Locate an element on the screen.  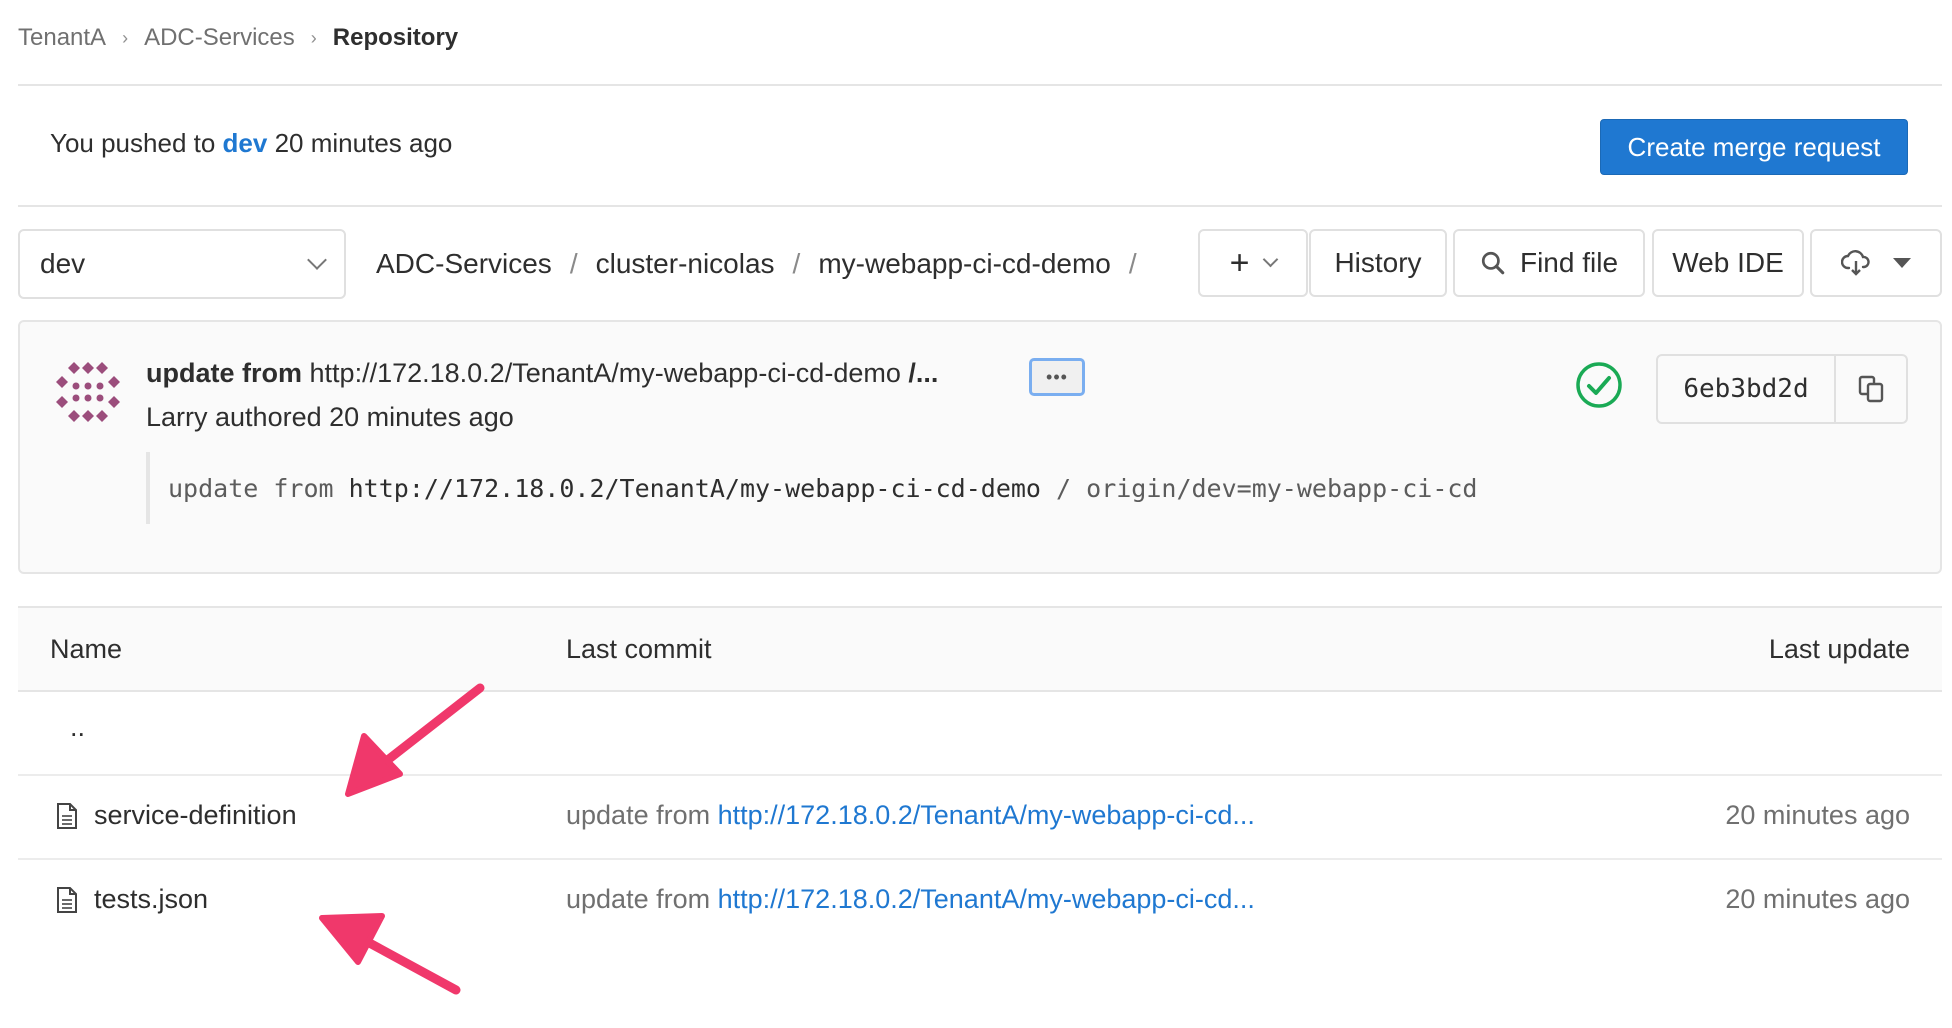
cloud-download-icon is located at coordinates (1855, 263).